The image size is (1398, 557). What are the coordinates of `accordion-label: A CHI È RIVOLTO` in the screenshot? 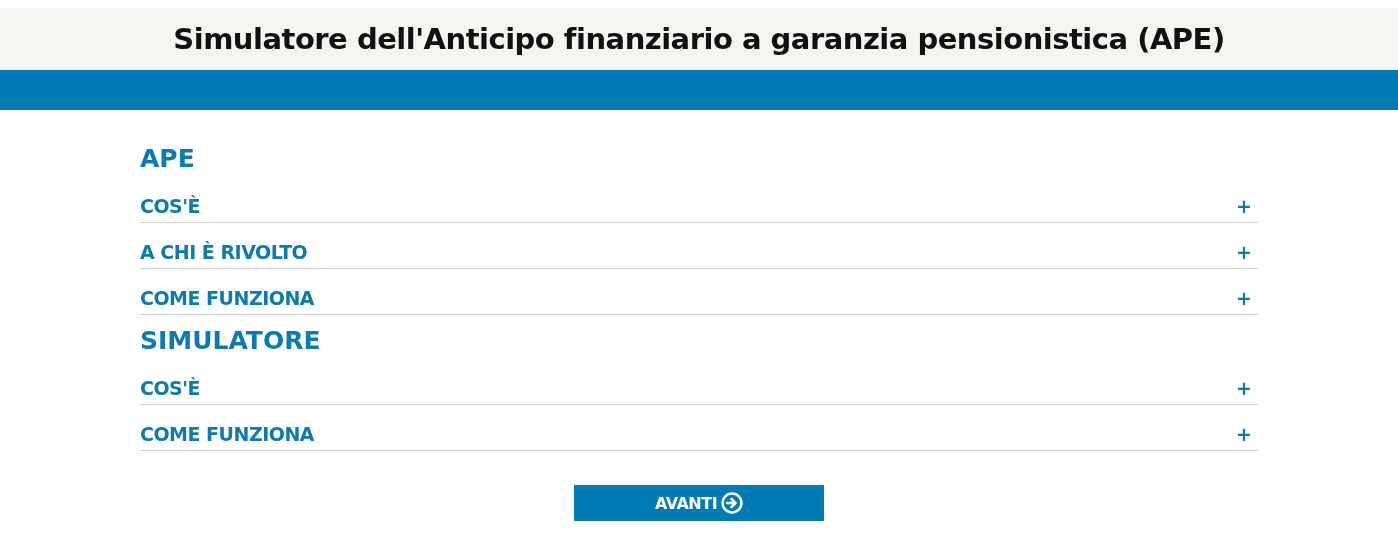 It's located at (224, 251).